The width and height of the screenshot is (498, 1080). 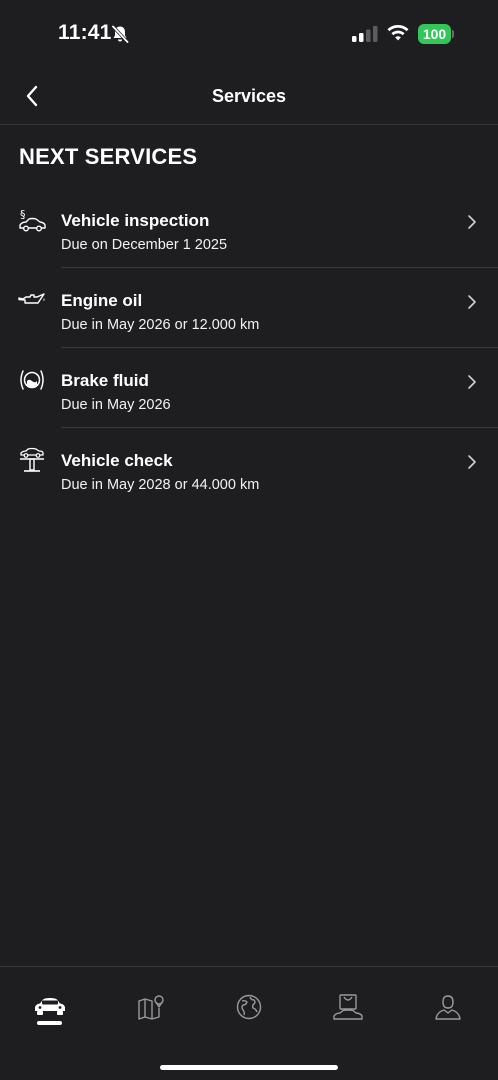 What do you see at coordinates (49, 1023) in the screenshot?
I see `active-tab-indicator` at bounding box center [49, 1023].